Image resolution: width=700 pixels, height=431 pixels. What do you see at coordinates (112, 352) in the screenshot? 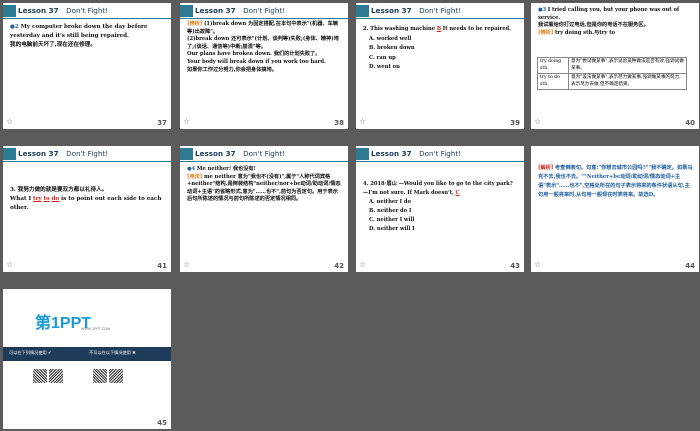
I see `ad-right-label: 不可以在以下情况使用 ✖` at bounding box center [112, 352].